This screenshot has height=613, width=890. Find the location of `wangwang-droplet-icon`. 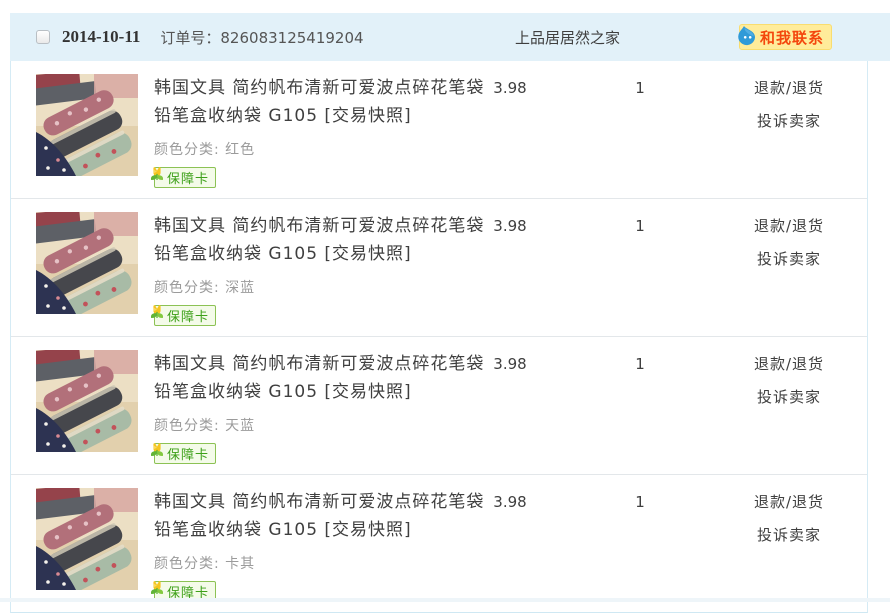

wangwang-droplet-icon is located at coordinates (746, 35).